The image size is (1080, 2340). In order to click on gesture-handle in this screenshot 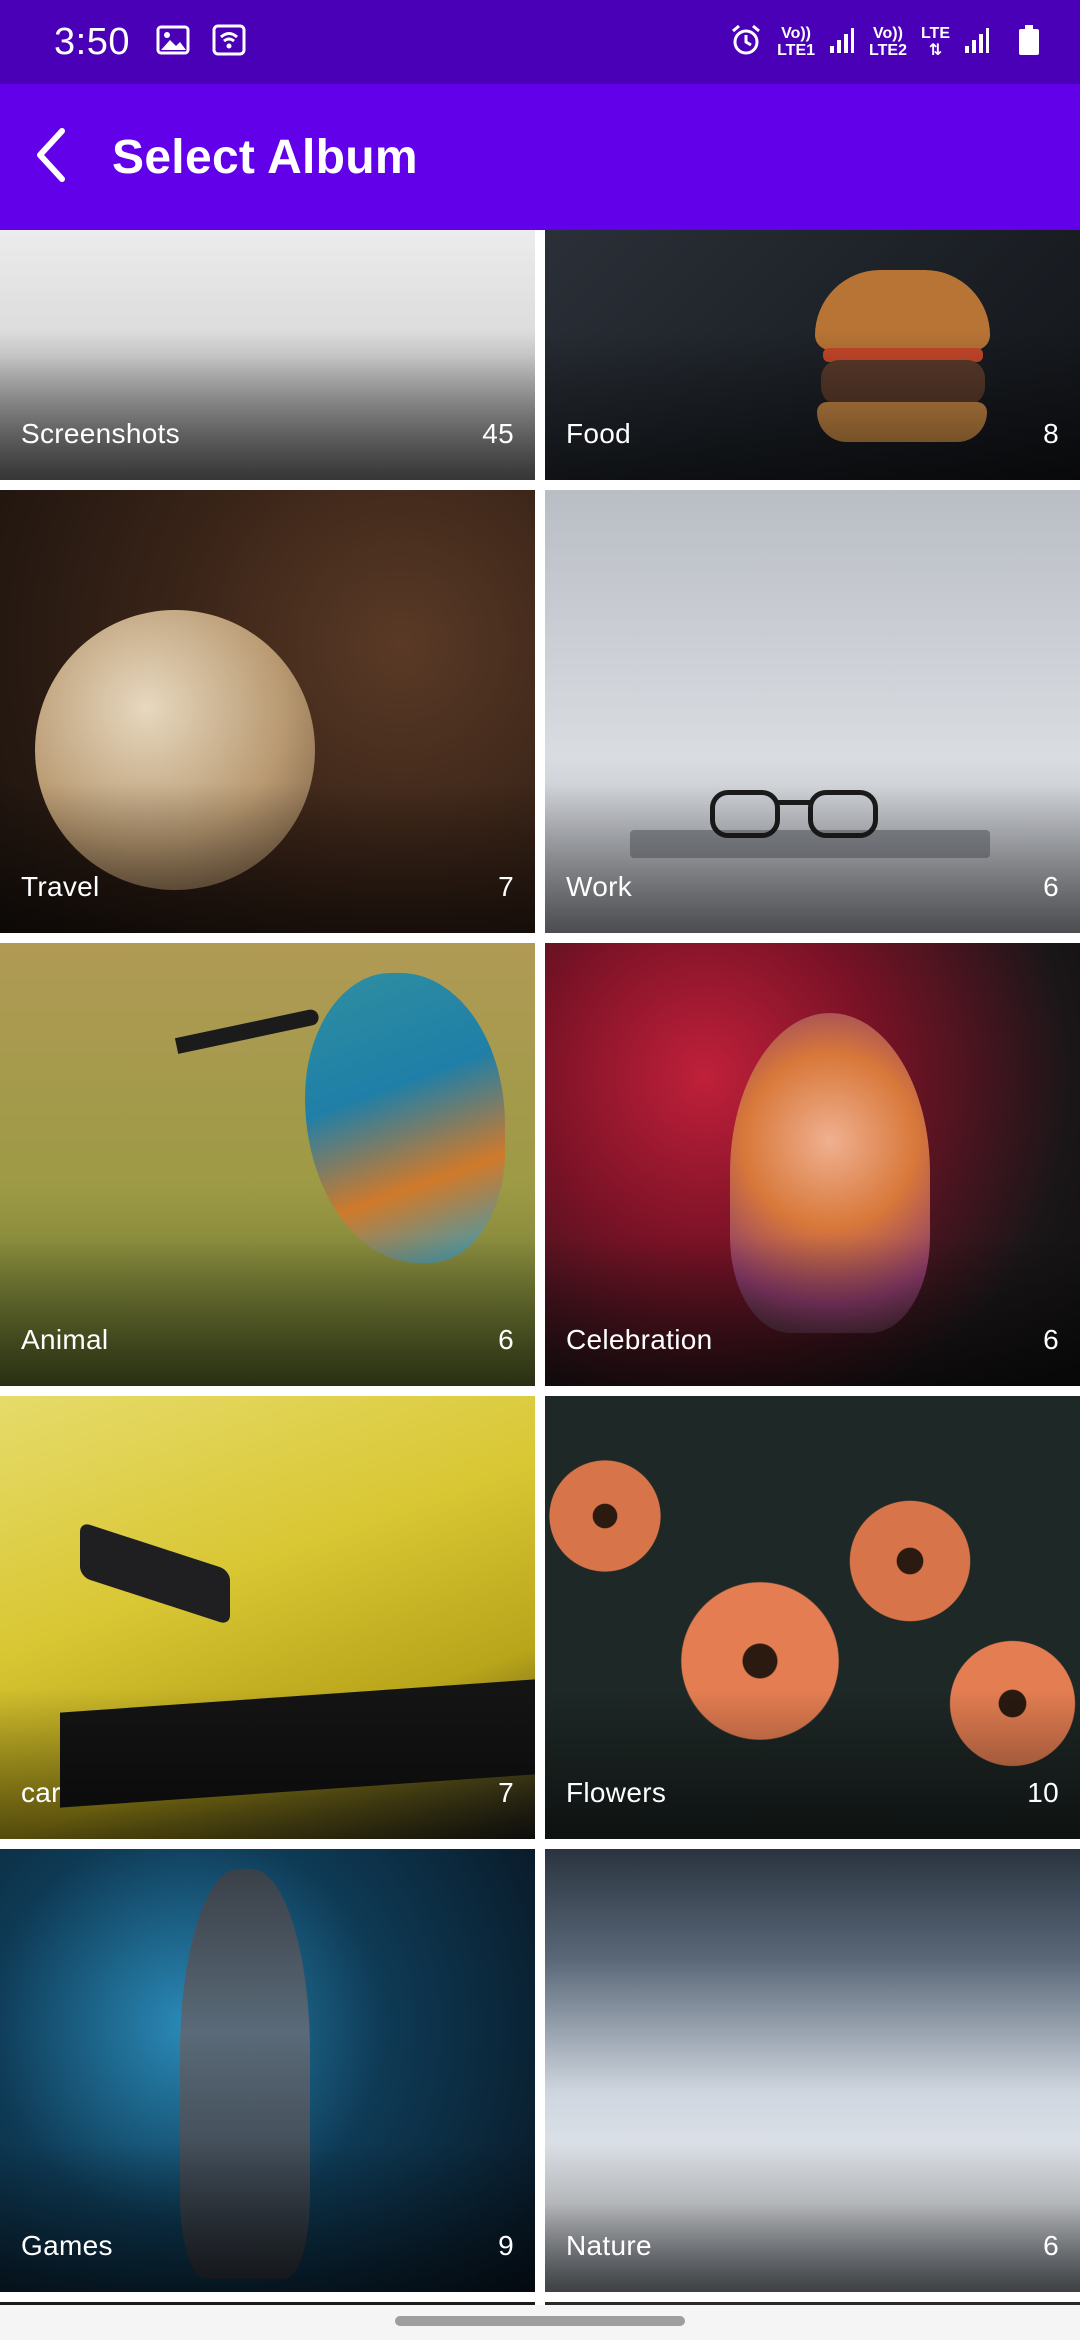, I will do `click(540, 2321)`.